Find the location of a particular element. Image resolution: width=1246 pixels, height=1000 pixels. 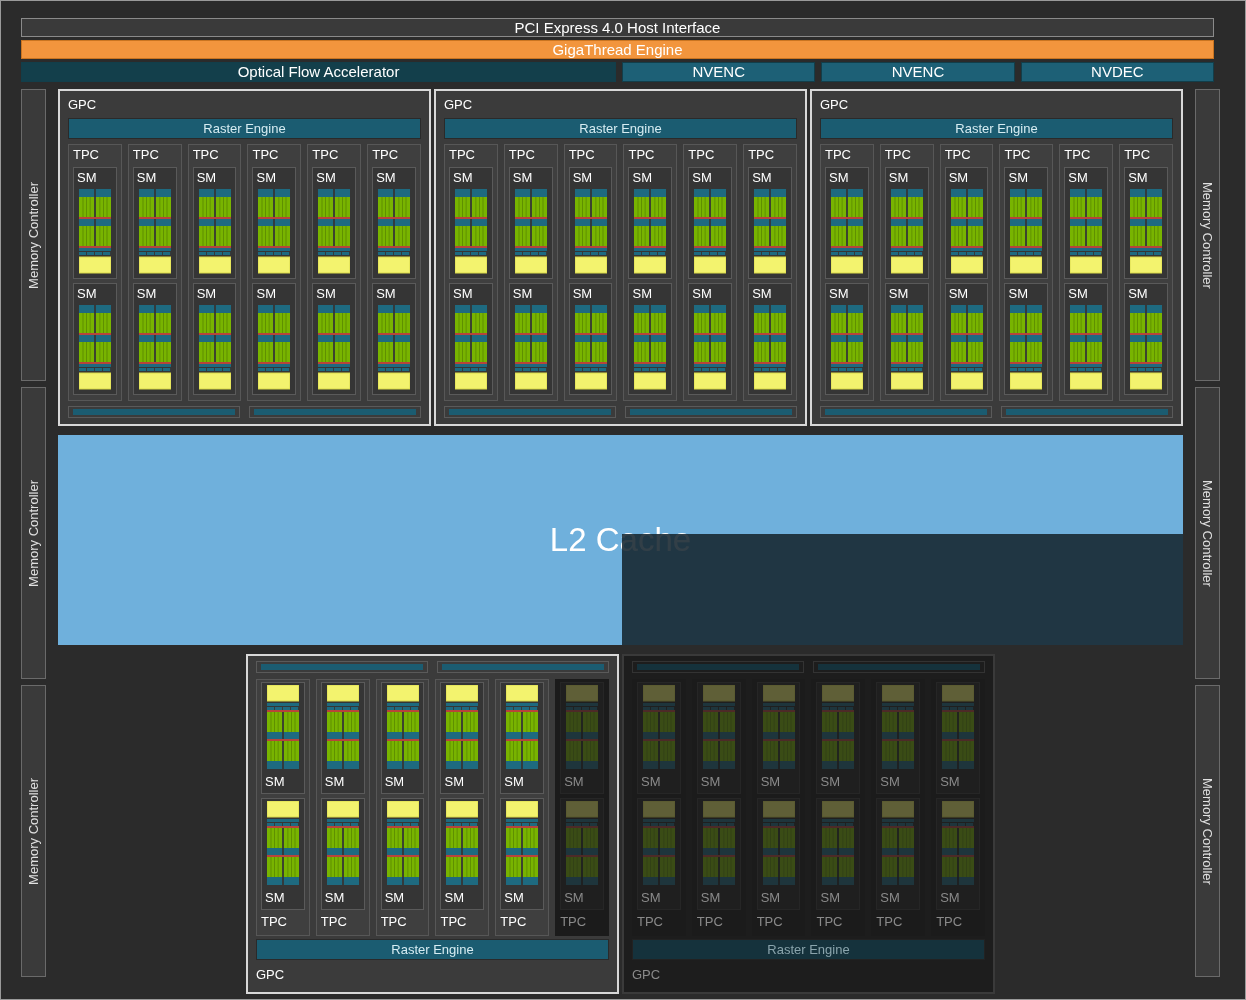

engine-block: NVDEC is located at coordinates (1117, 72).